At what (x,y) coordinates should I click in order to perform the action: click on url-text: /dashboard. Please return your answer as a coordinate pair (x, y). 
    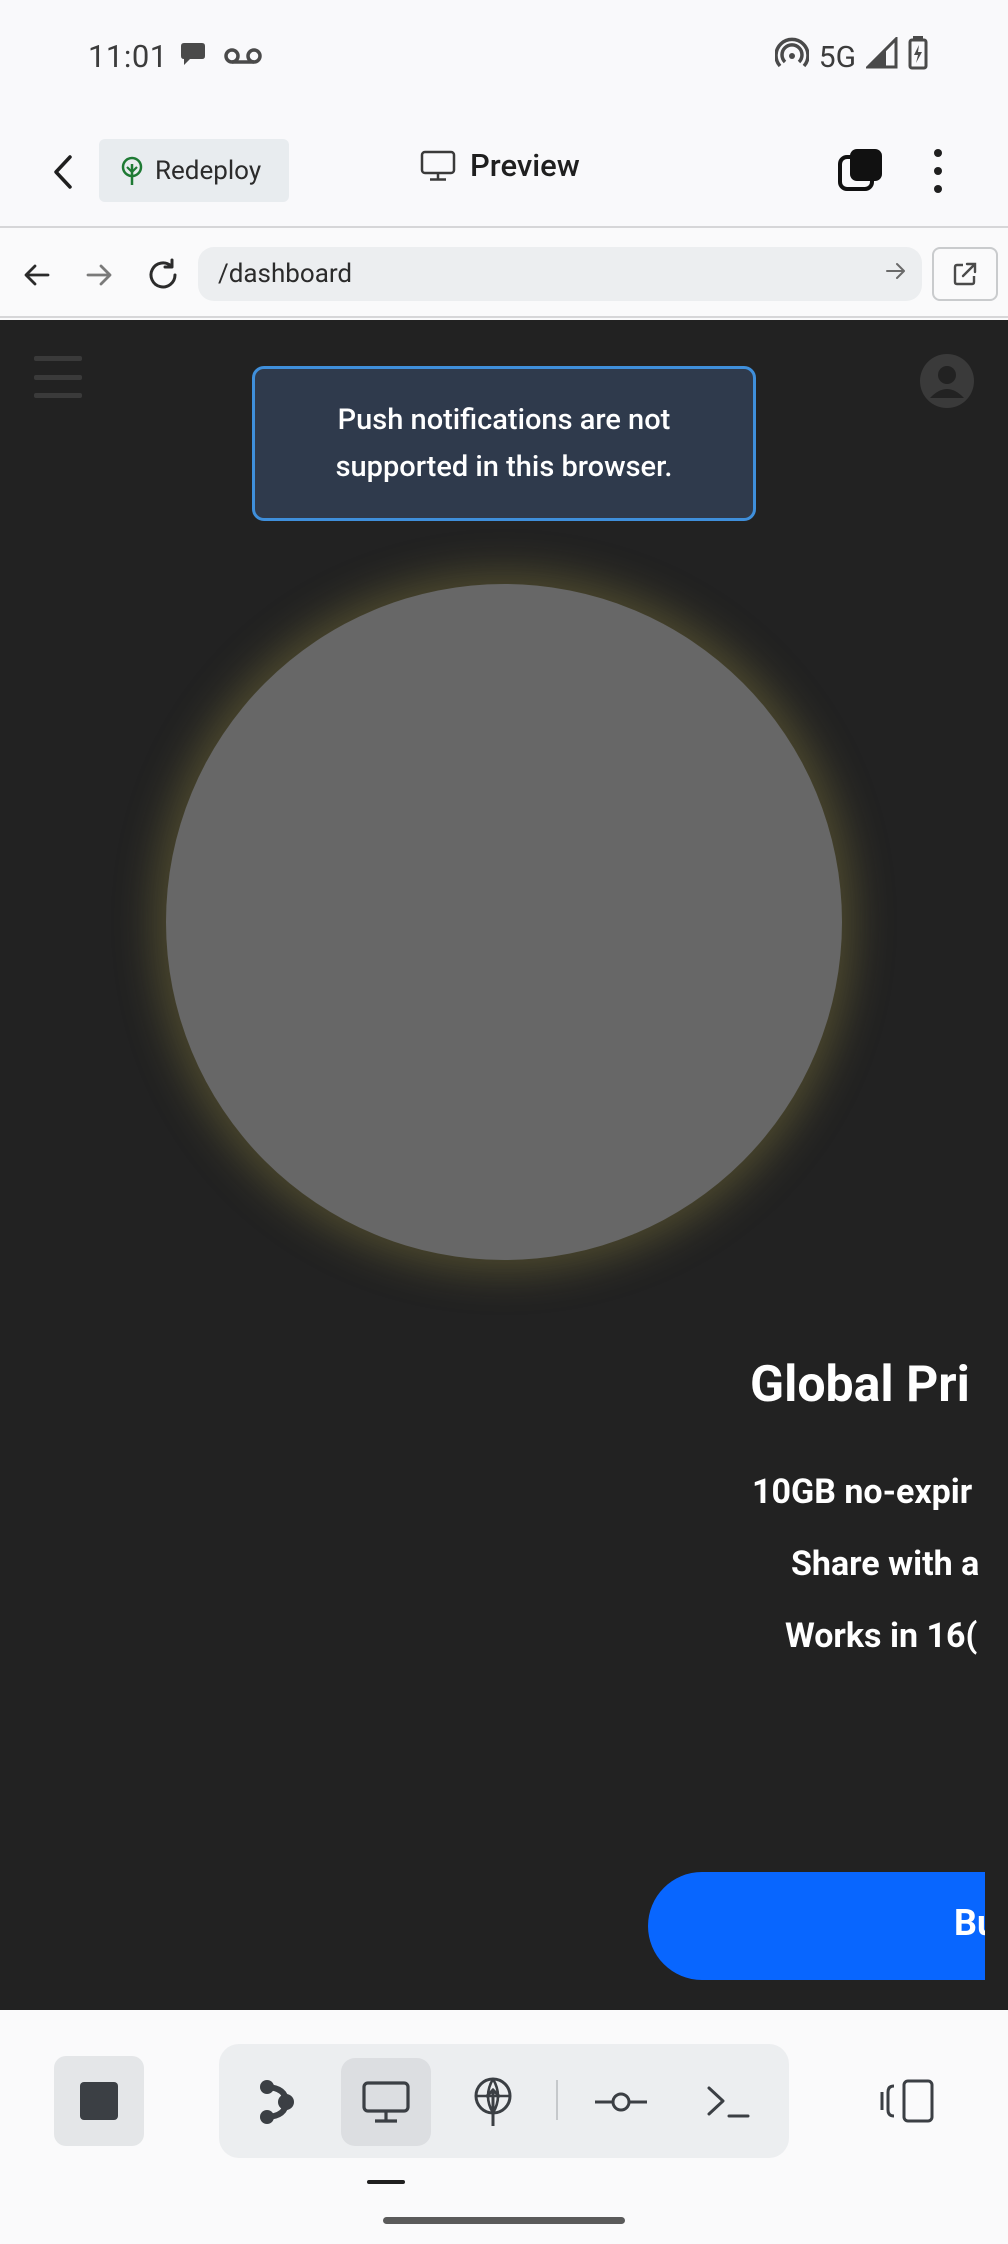
    Looking at the image, I should click on (285, 274).